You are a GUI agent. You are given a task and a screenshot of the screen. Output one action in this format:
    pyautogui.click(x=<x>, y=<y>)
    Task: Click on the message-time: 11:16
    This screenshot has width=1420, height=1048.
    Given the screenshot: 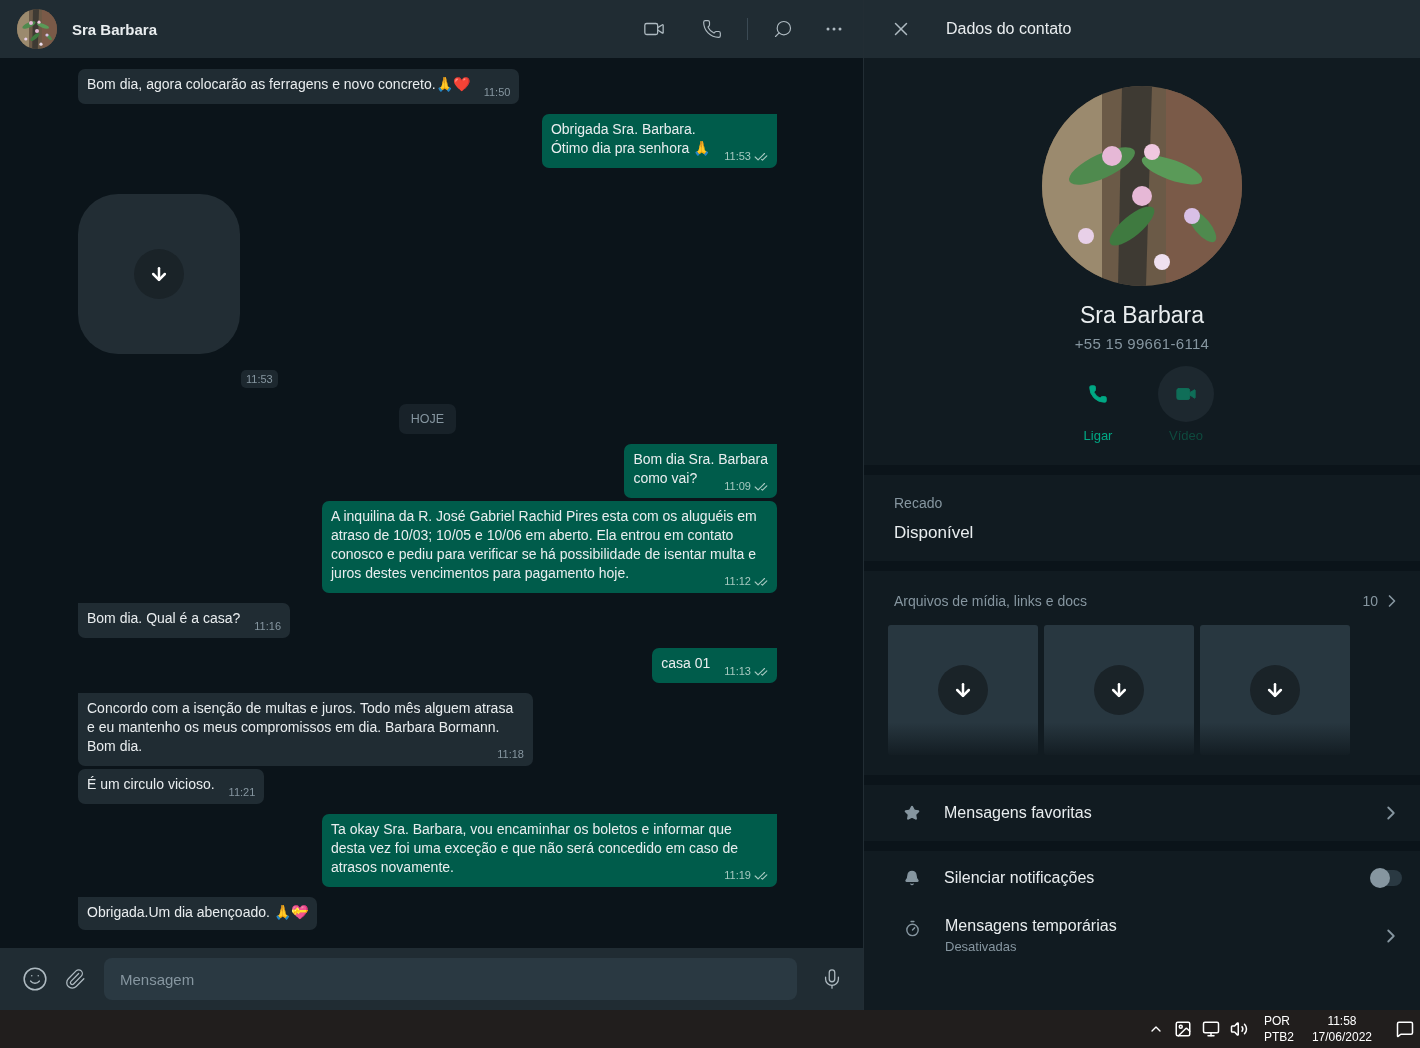 What is the action you would take?
    pyautogui.click(x=268, y=626)
    